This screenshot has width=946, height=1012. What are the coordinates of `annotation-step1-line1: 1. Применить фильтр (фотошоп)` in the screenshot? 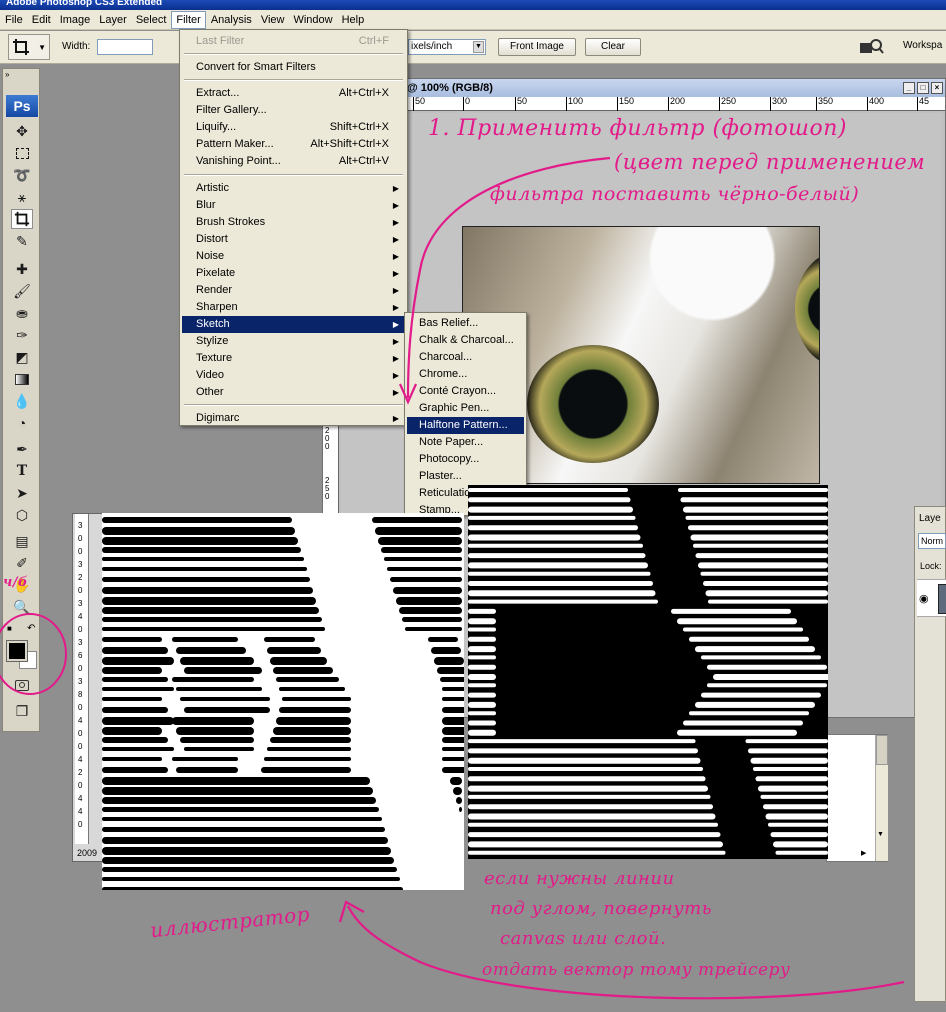 It's located at (637, 128).